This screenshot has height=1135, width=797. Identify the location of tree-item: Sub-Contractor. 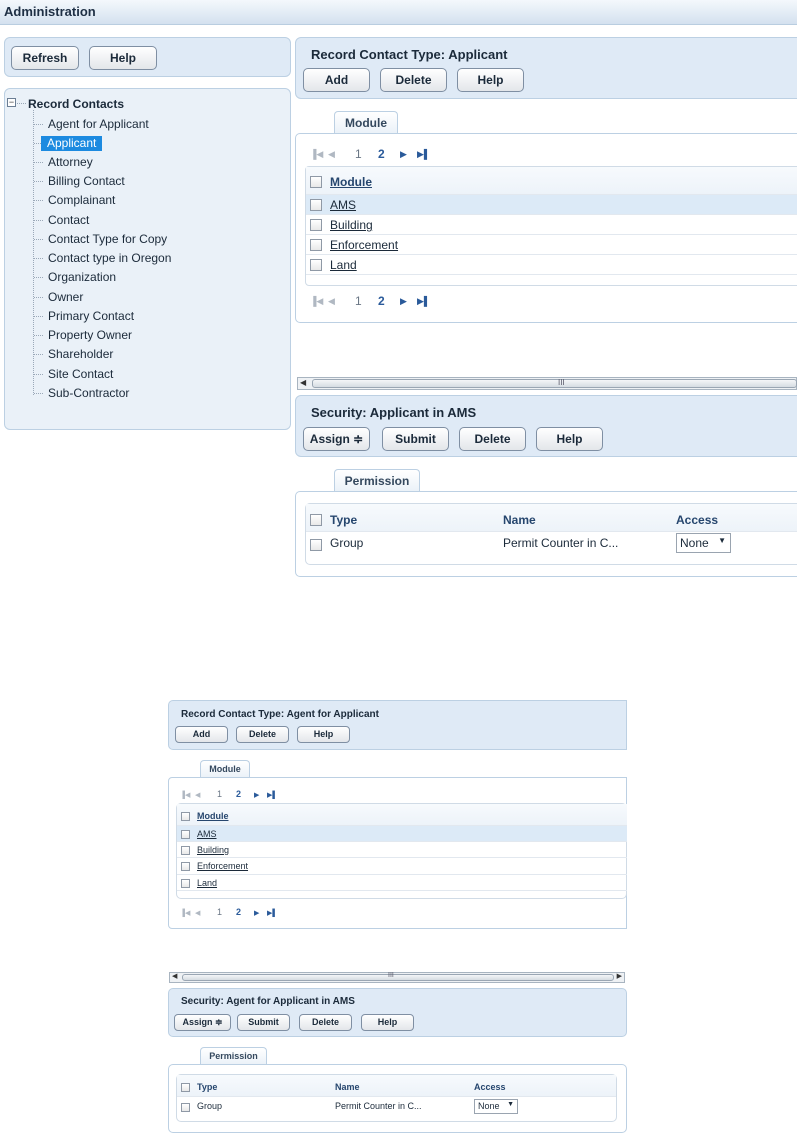
(88, 393).